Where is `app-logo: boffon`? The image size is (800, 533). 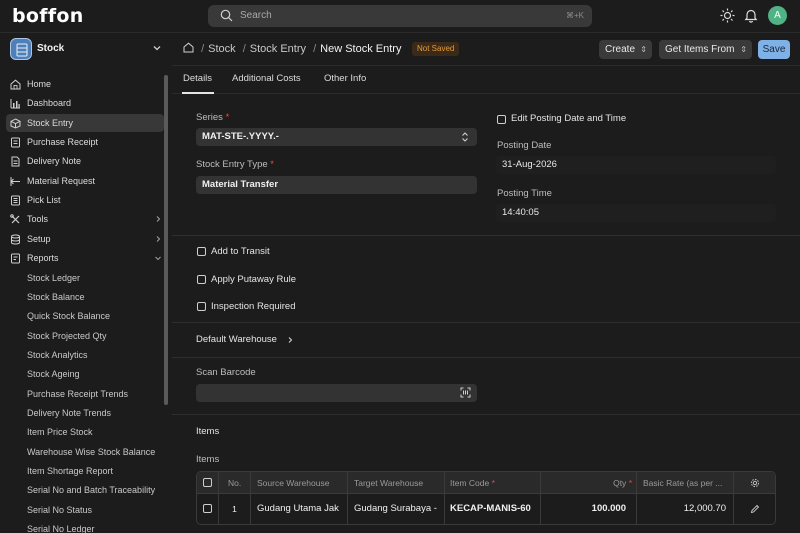 app-logo: boffon is located at coordinates (48, 16).